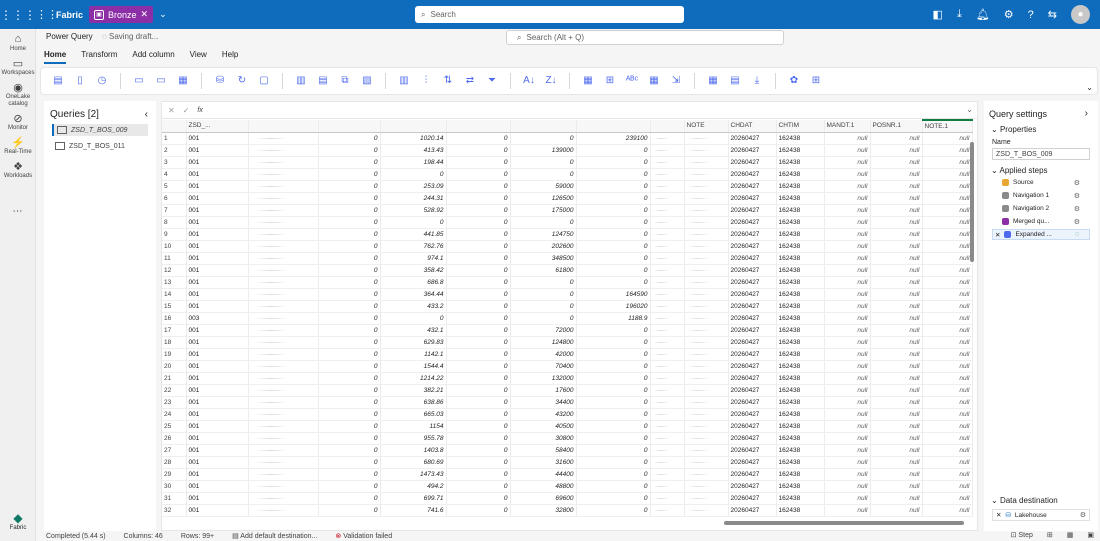 Image resolution: width=1100 pixels, height=541 pixels. Describe the element at coordinates (654, 81) in the screenshot. I see `combine-icon: ▦` at that location.